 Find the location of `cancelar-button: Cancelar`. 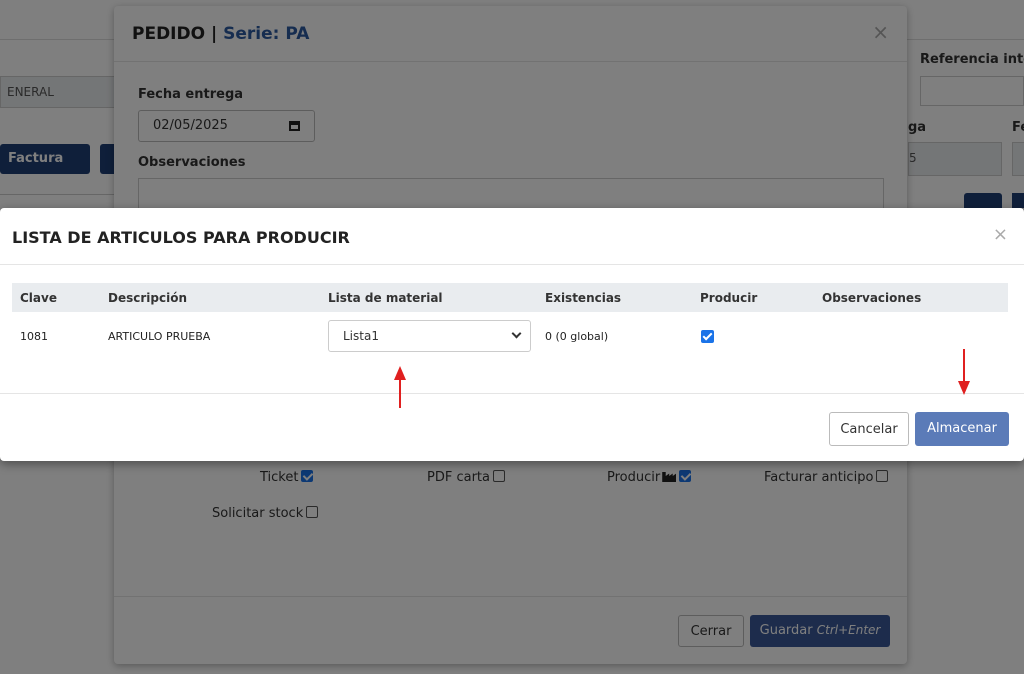

cancelar-button: Cancelar is located at coordinates (869, 429).